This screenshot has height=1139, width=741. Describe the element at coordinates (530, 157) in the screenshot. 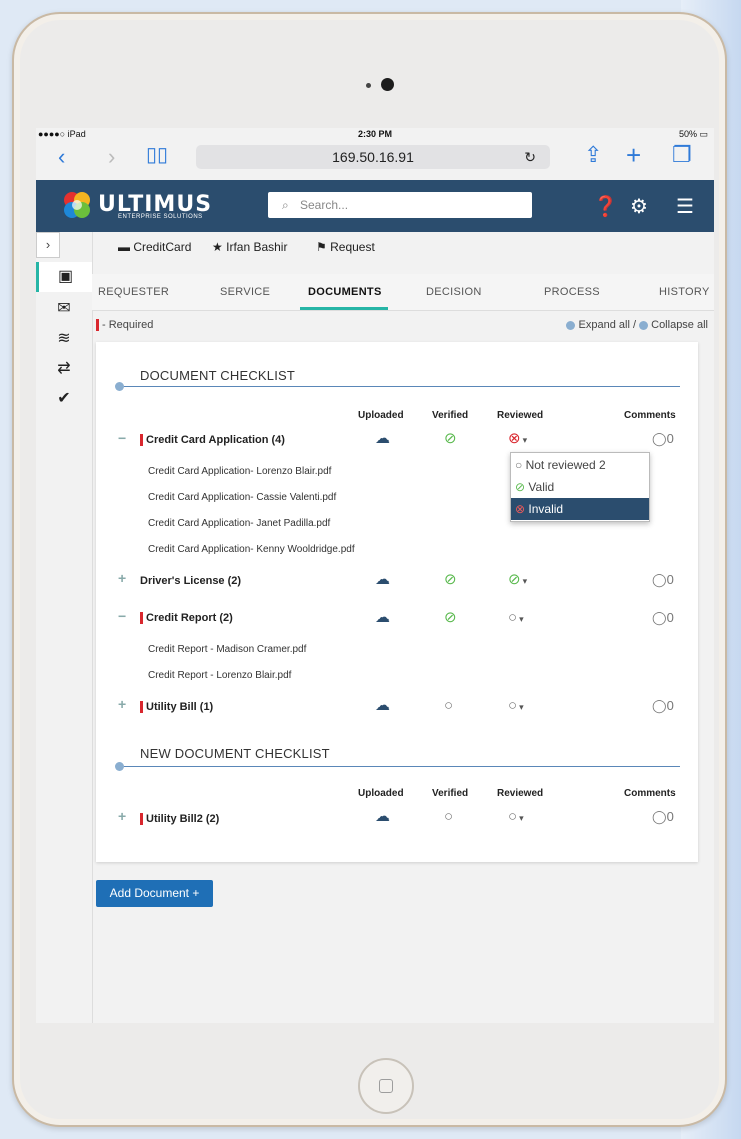

I see `reload-icon: ↻` at that location.